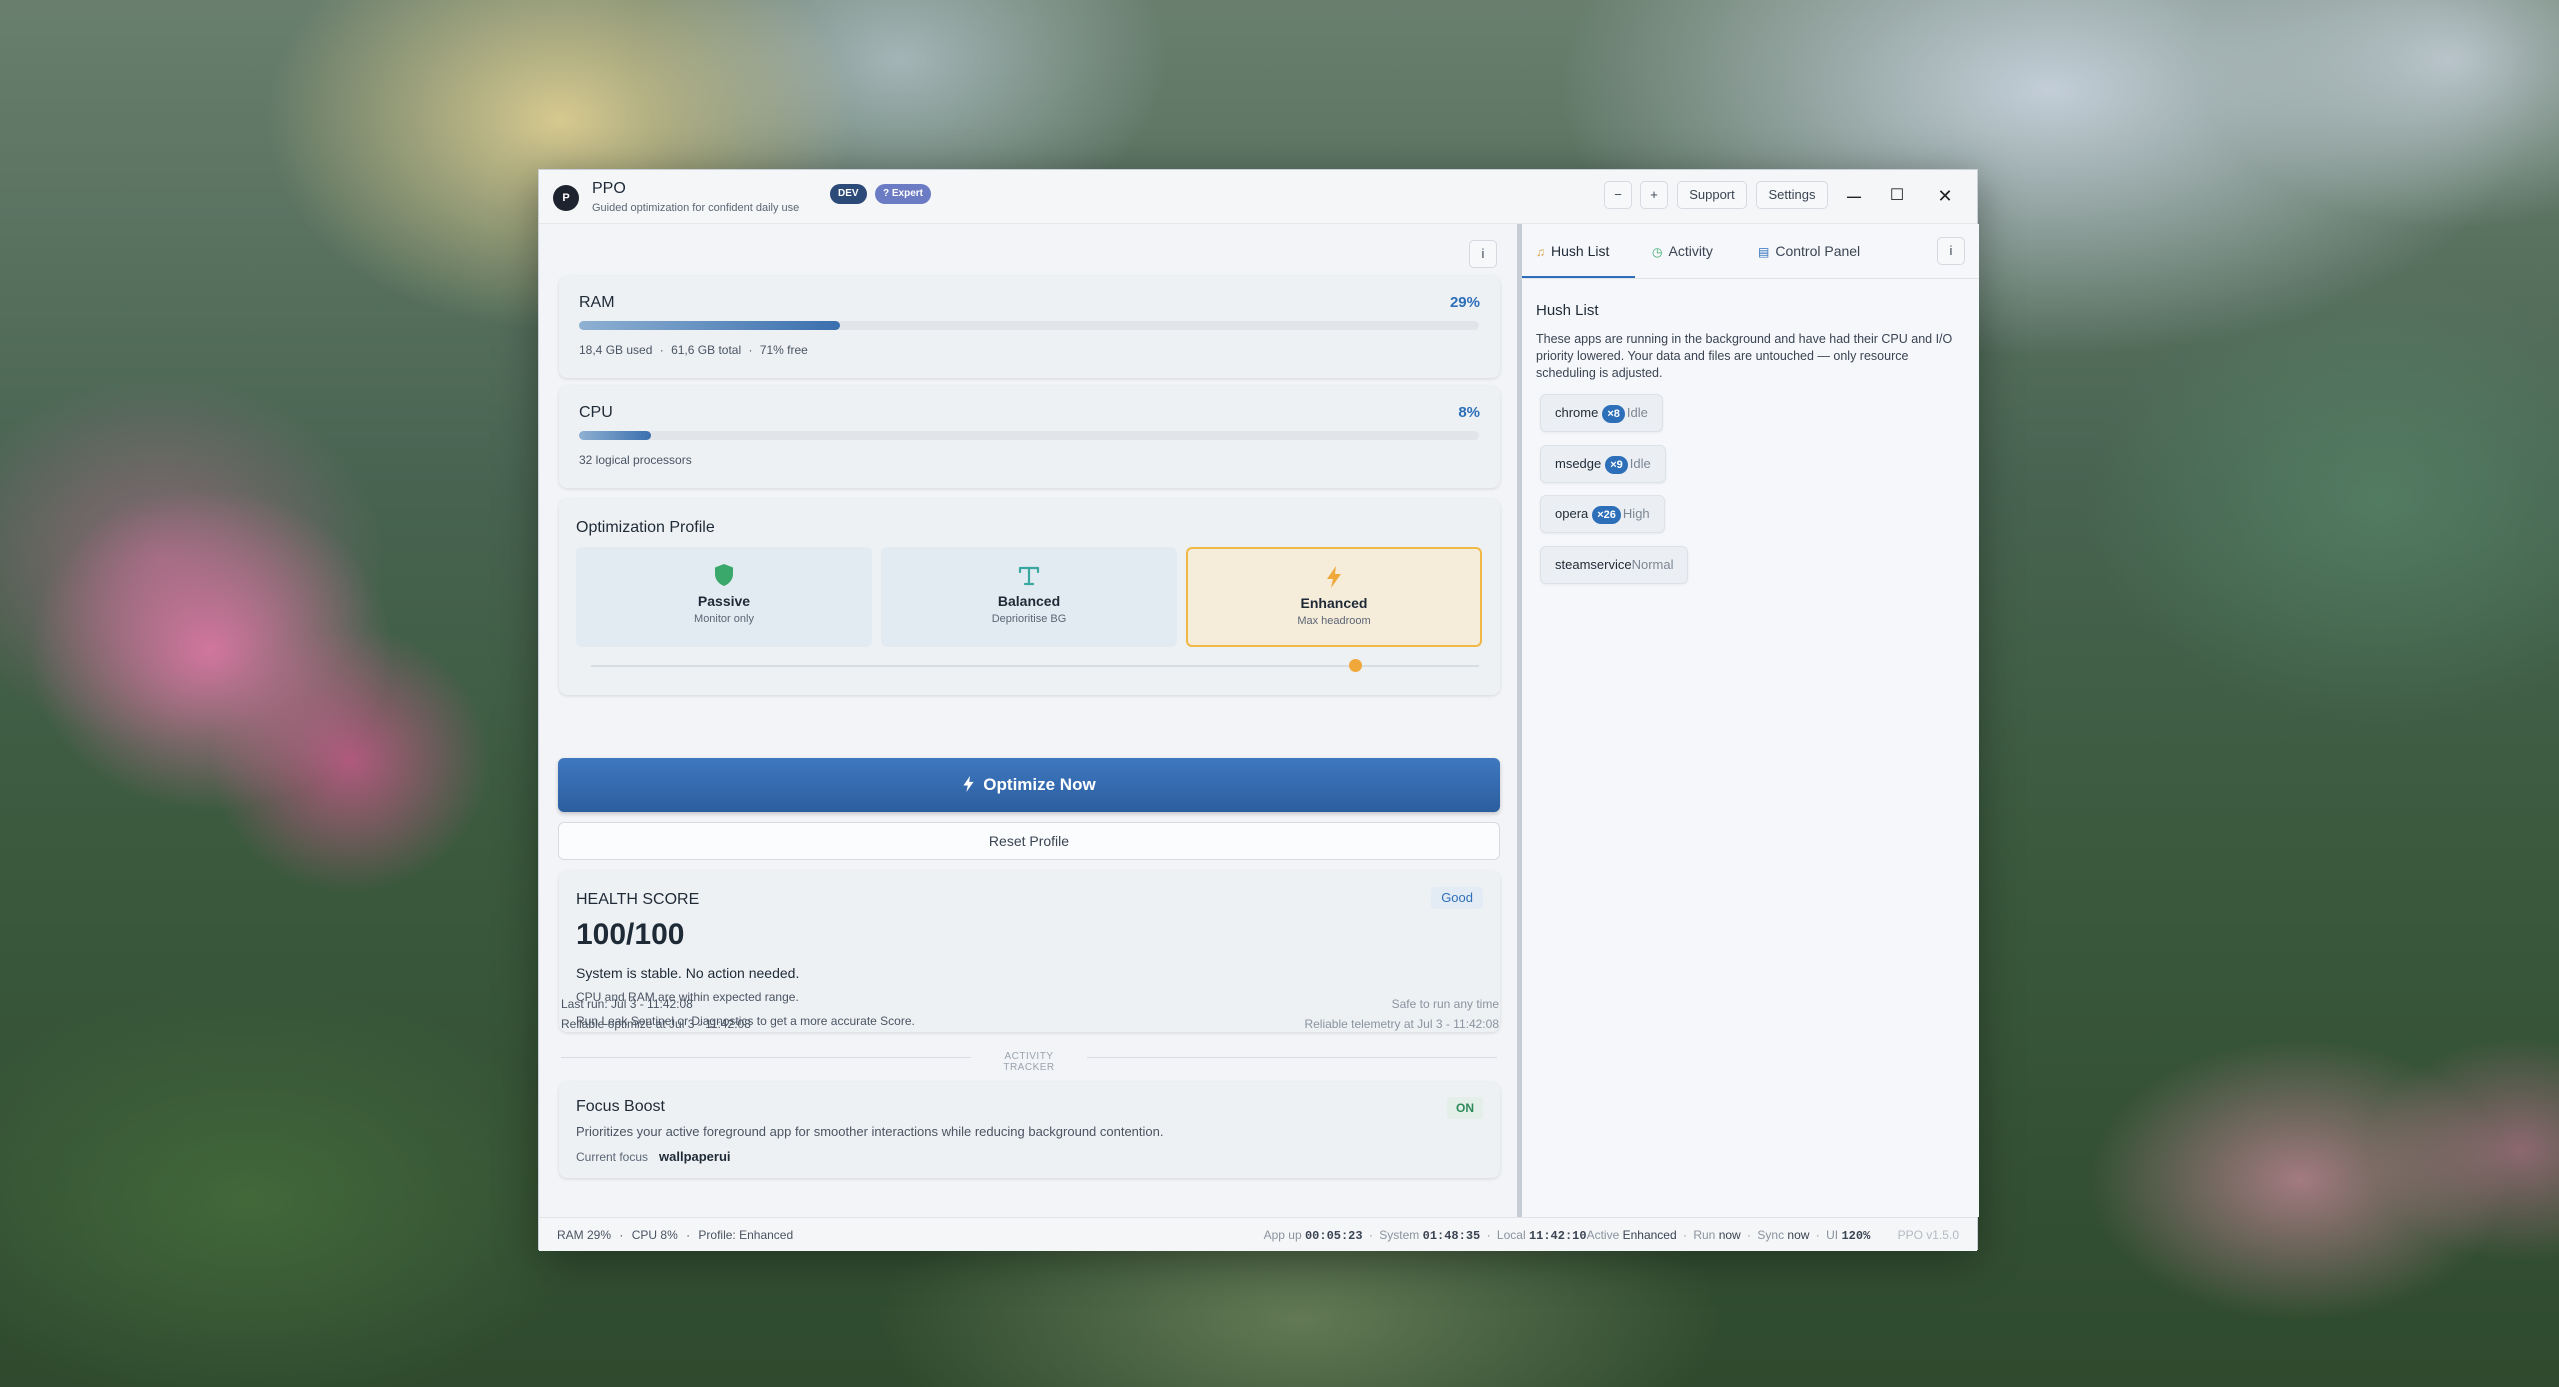 The width and height of the screenshot is (2559, 1387). Describe the element at coordinates (1750, 278) in the screenshot. I see `tabs-divider` at that location.